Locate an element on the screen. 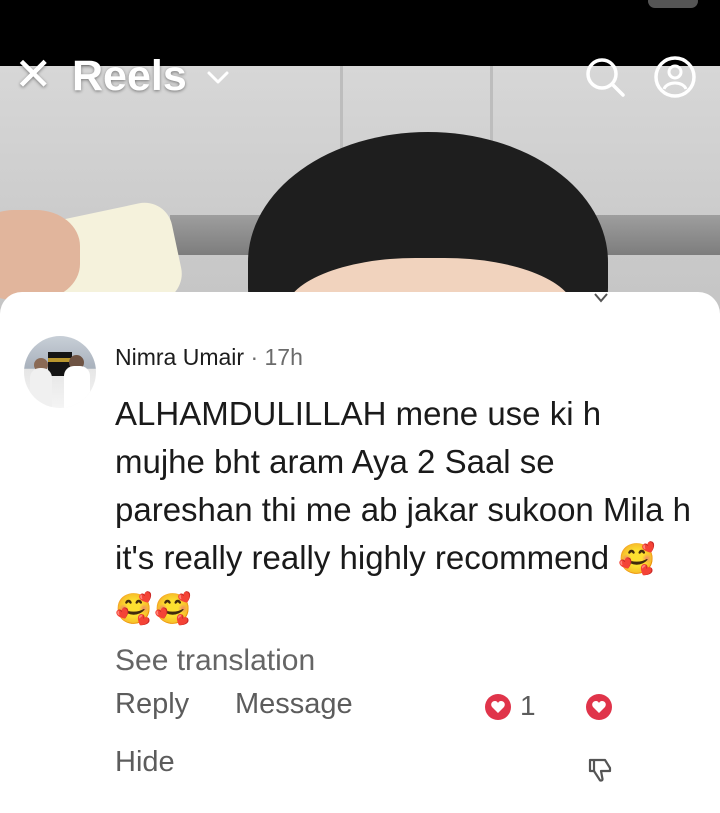 Image resolution: width=720 pixels, height=813 pixels. profile-icon is located at coordinates (675, 77).